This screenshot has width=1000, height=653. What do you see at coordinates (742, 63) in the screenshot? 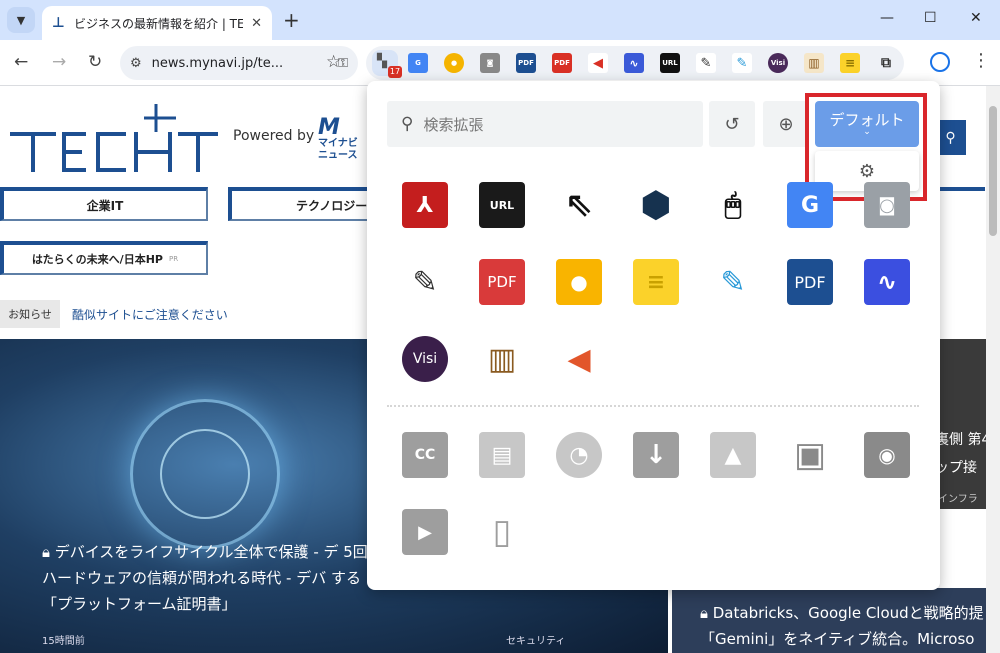
I see `highlighter-blue-ext-icon: ✎` at bounding box center [742, 63].